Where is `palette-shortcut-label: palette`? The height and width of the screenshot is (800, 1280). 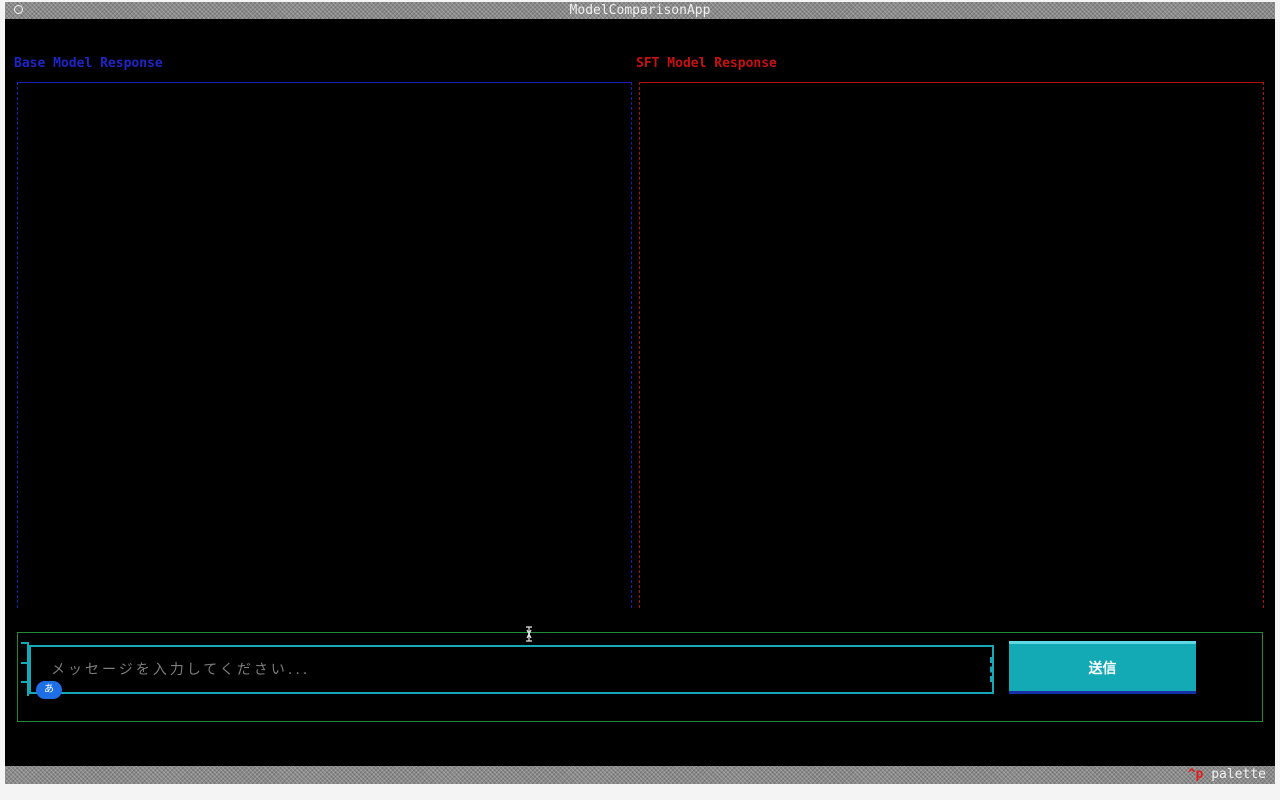 palette-shortcut-label: palette is located at coordinates (1238, 774).